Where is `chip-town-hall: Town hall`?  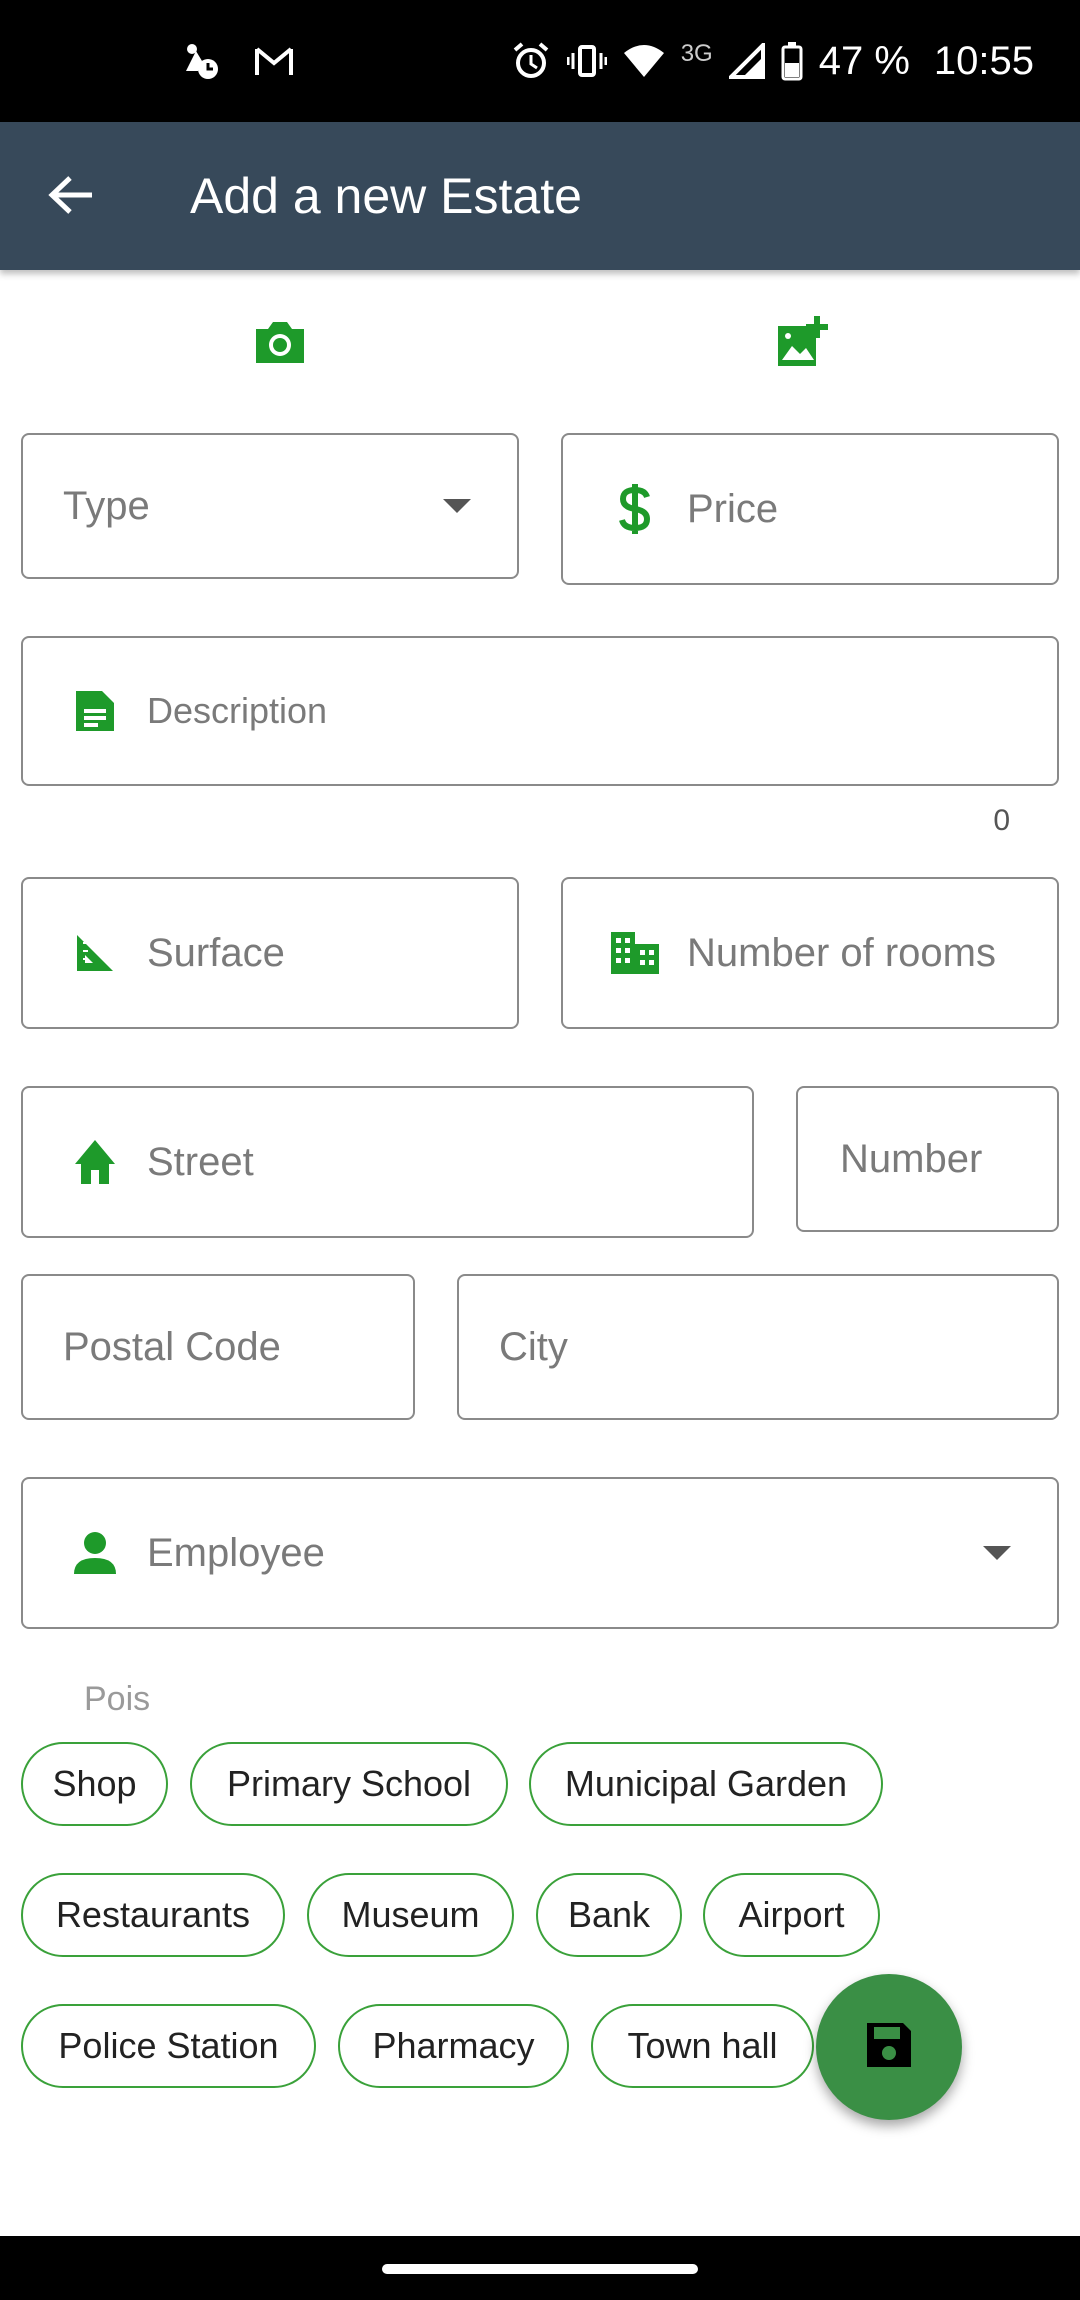
chip-town-hall: Town hall is located at coordinates (702, 2046).